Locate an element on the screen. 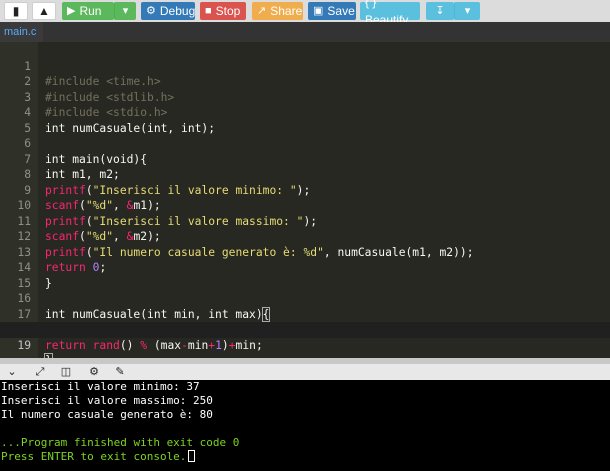 This screenshot has height=471, width=610. download-icon: ↧ is located at coordinates (440, 11).